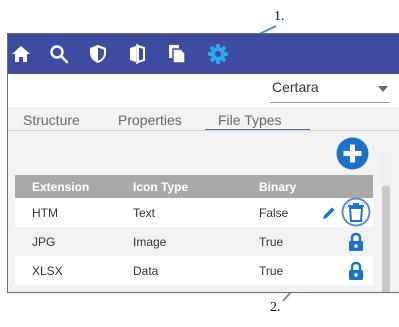 The image size is (399, 327). Describe the element at coordinates (60, 187) in the screenshot. I see `column-header-extension: Extension` at that location.